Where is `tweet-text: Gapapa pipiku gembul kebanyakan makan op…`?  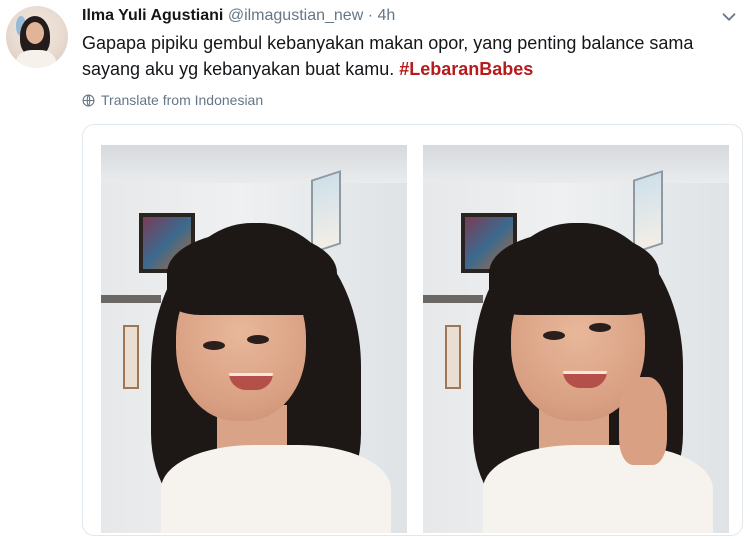 tweet-text: Gapapa pipiku gembul kebanyakan makan op… is located at coordinates (407, 56).